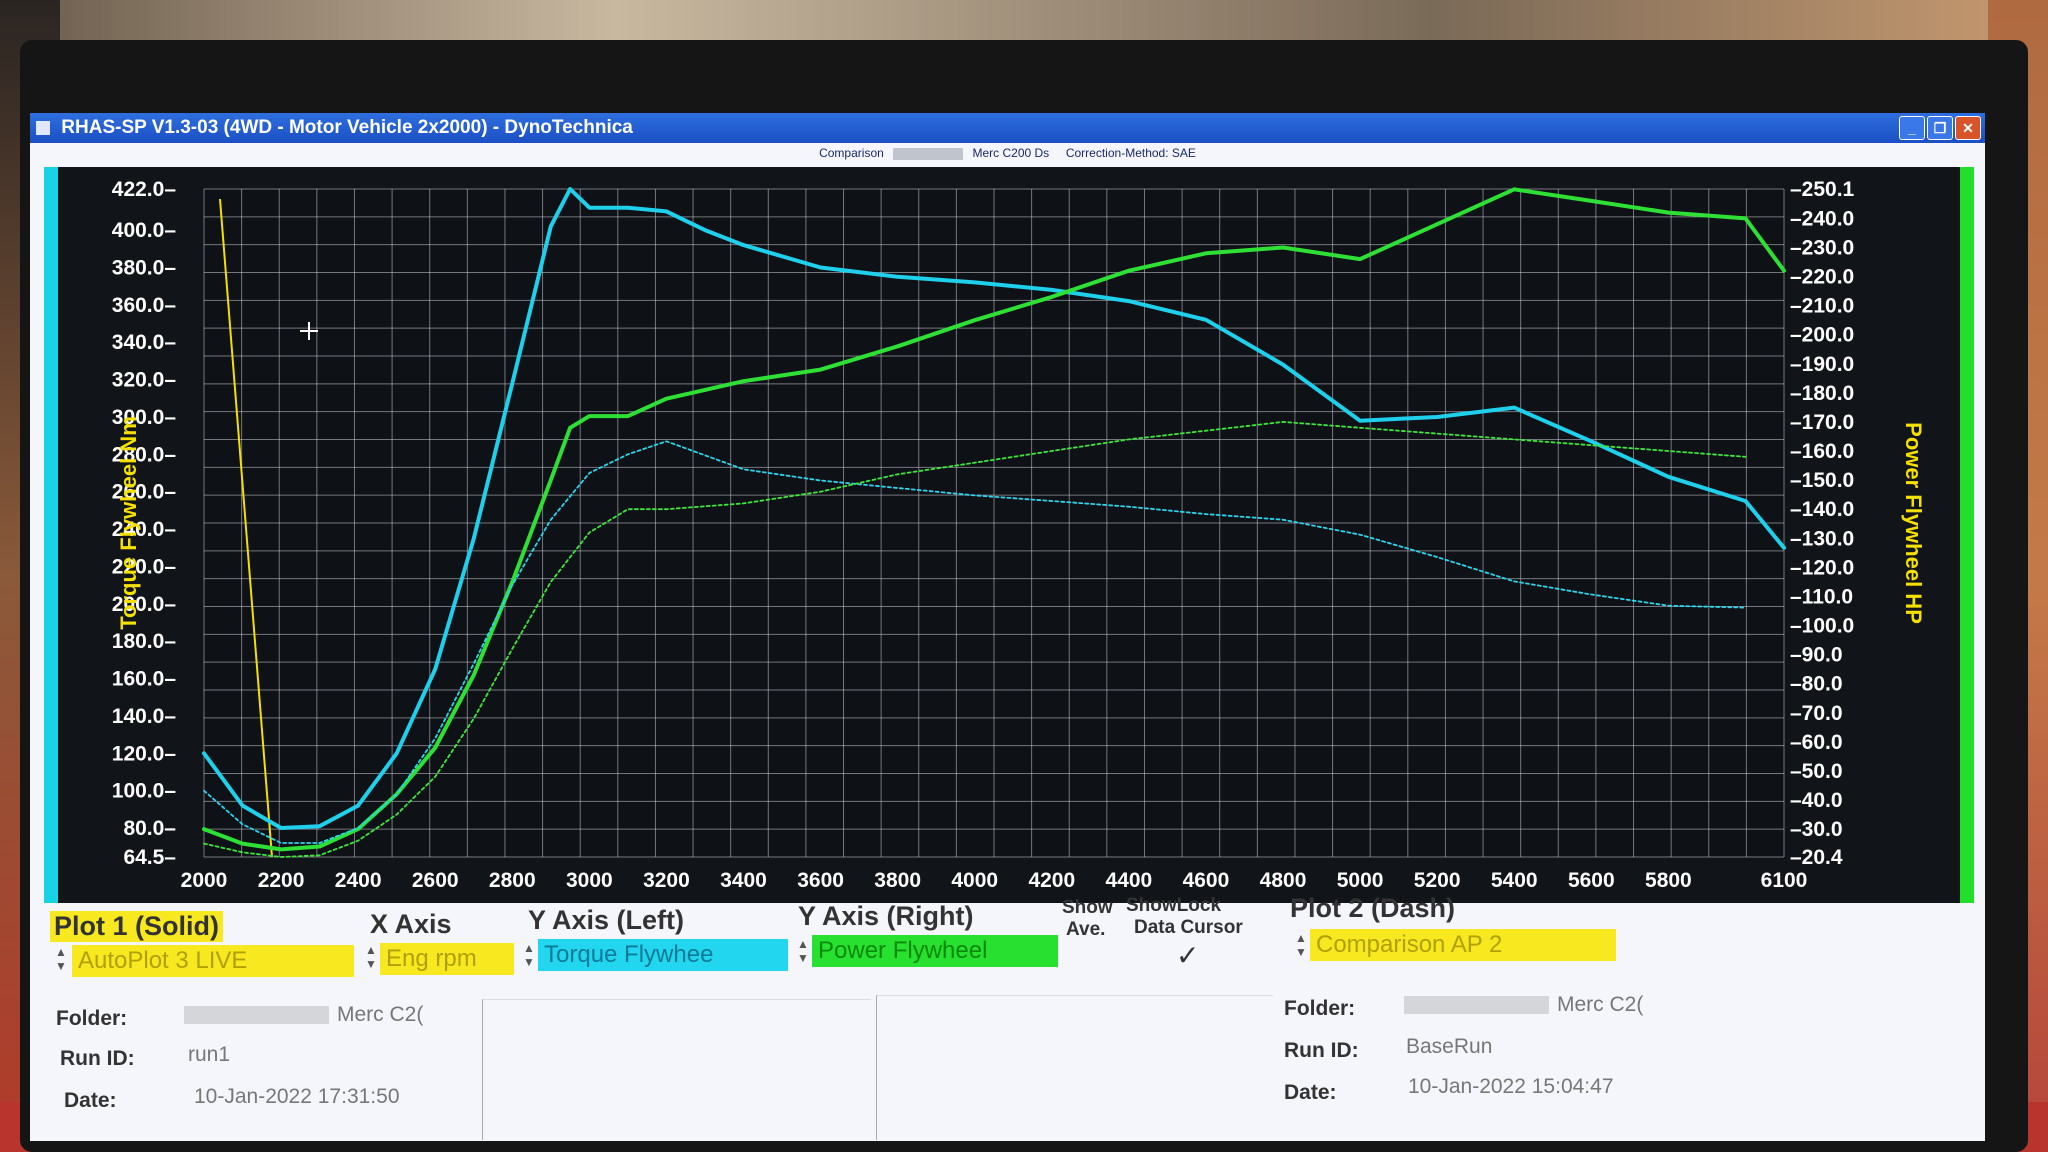  Describe the element at coordinates (1130, 153) in the screenshot. I see `correction-label: Correction-Method: SAE` at that location.